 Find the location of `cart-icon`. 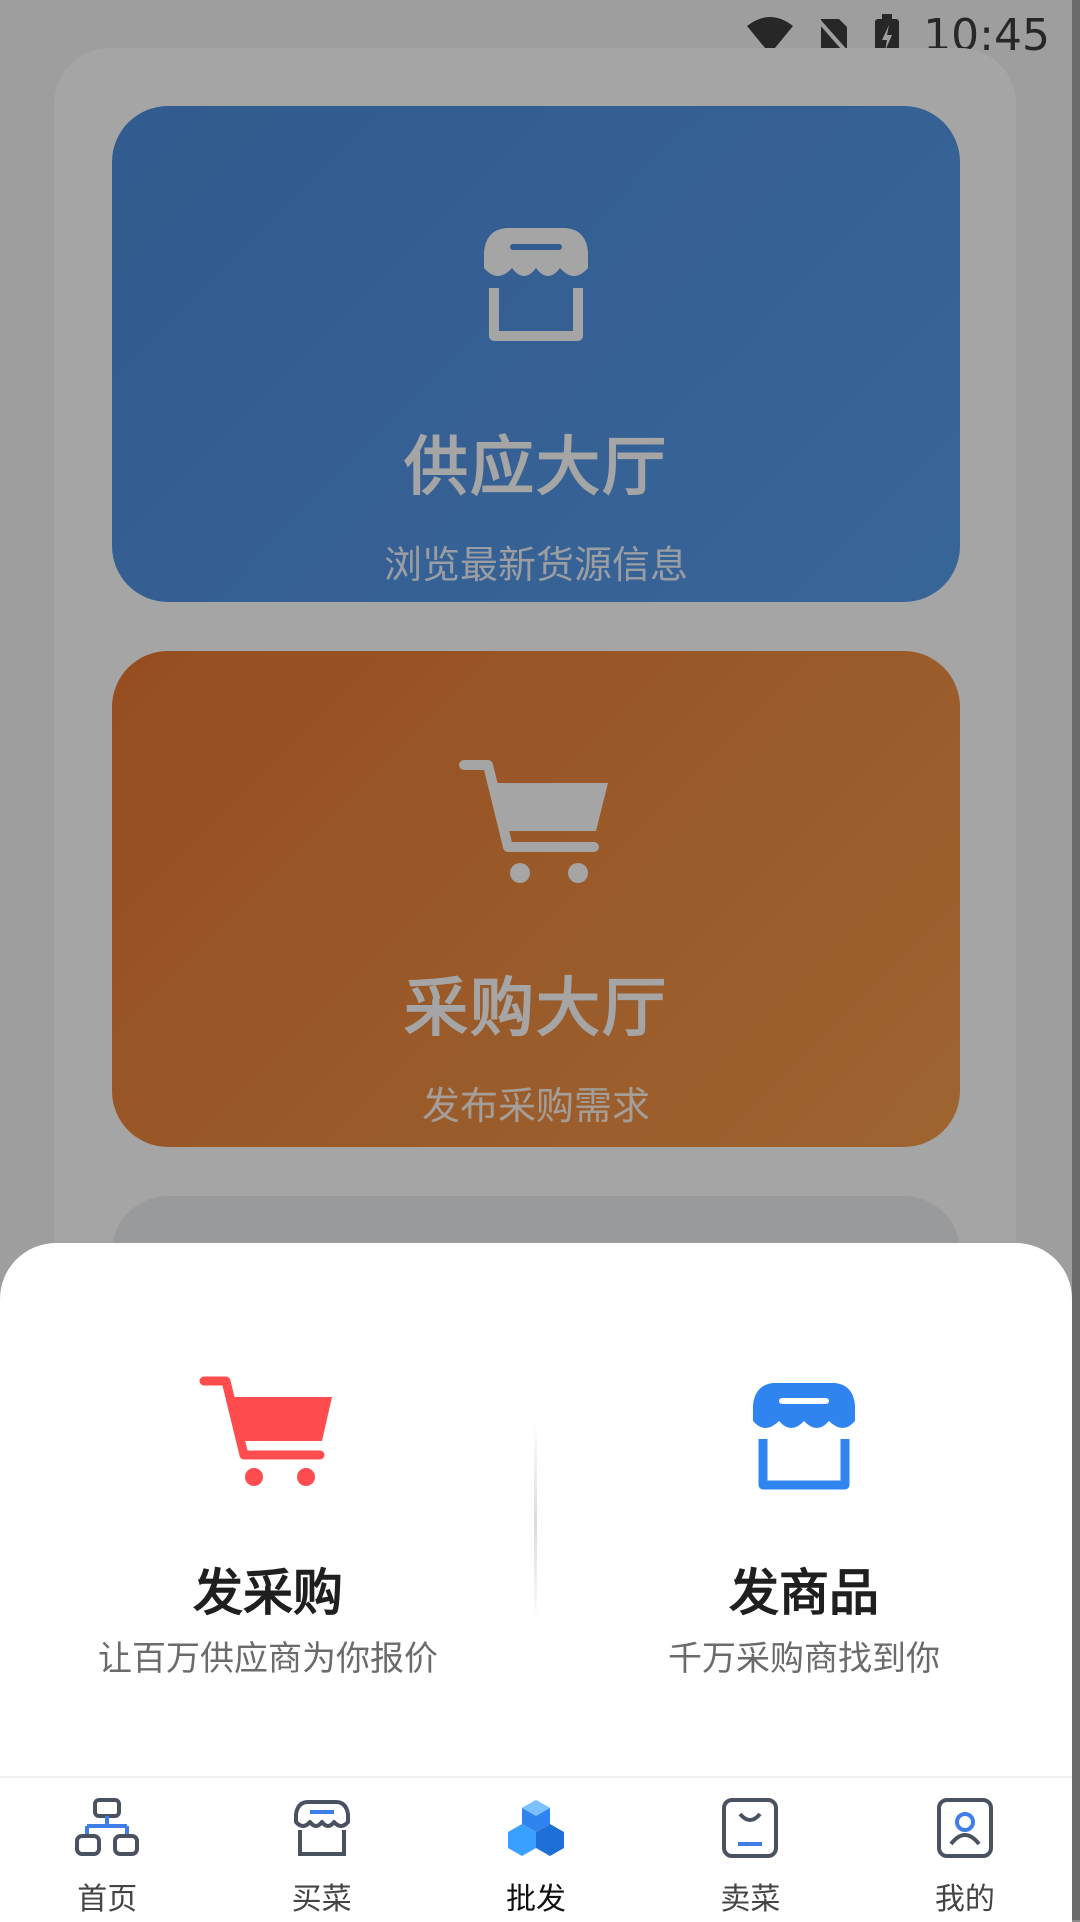

cart-icon is located at coordinates (265, 1431).